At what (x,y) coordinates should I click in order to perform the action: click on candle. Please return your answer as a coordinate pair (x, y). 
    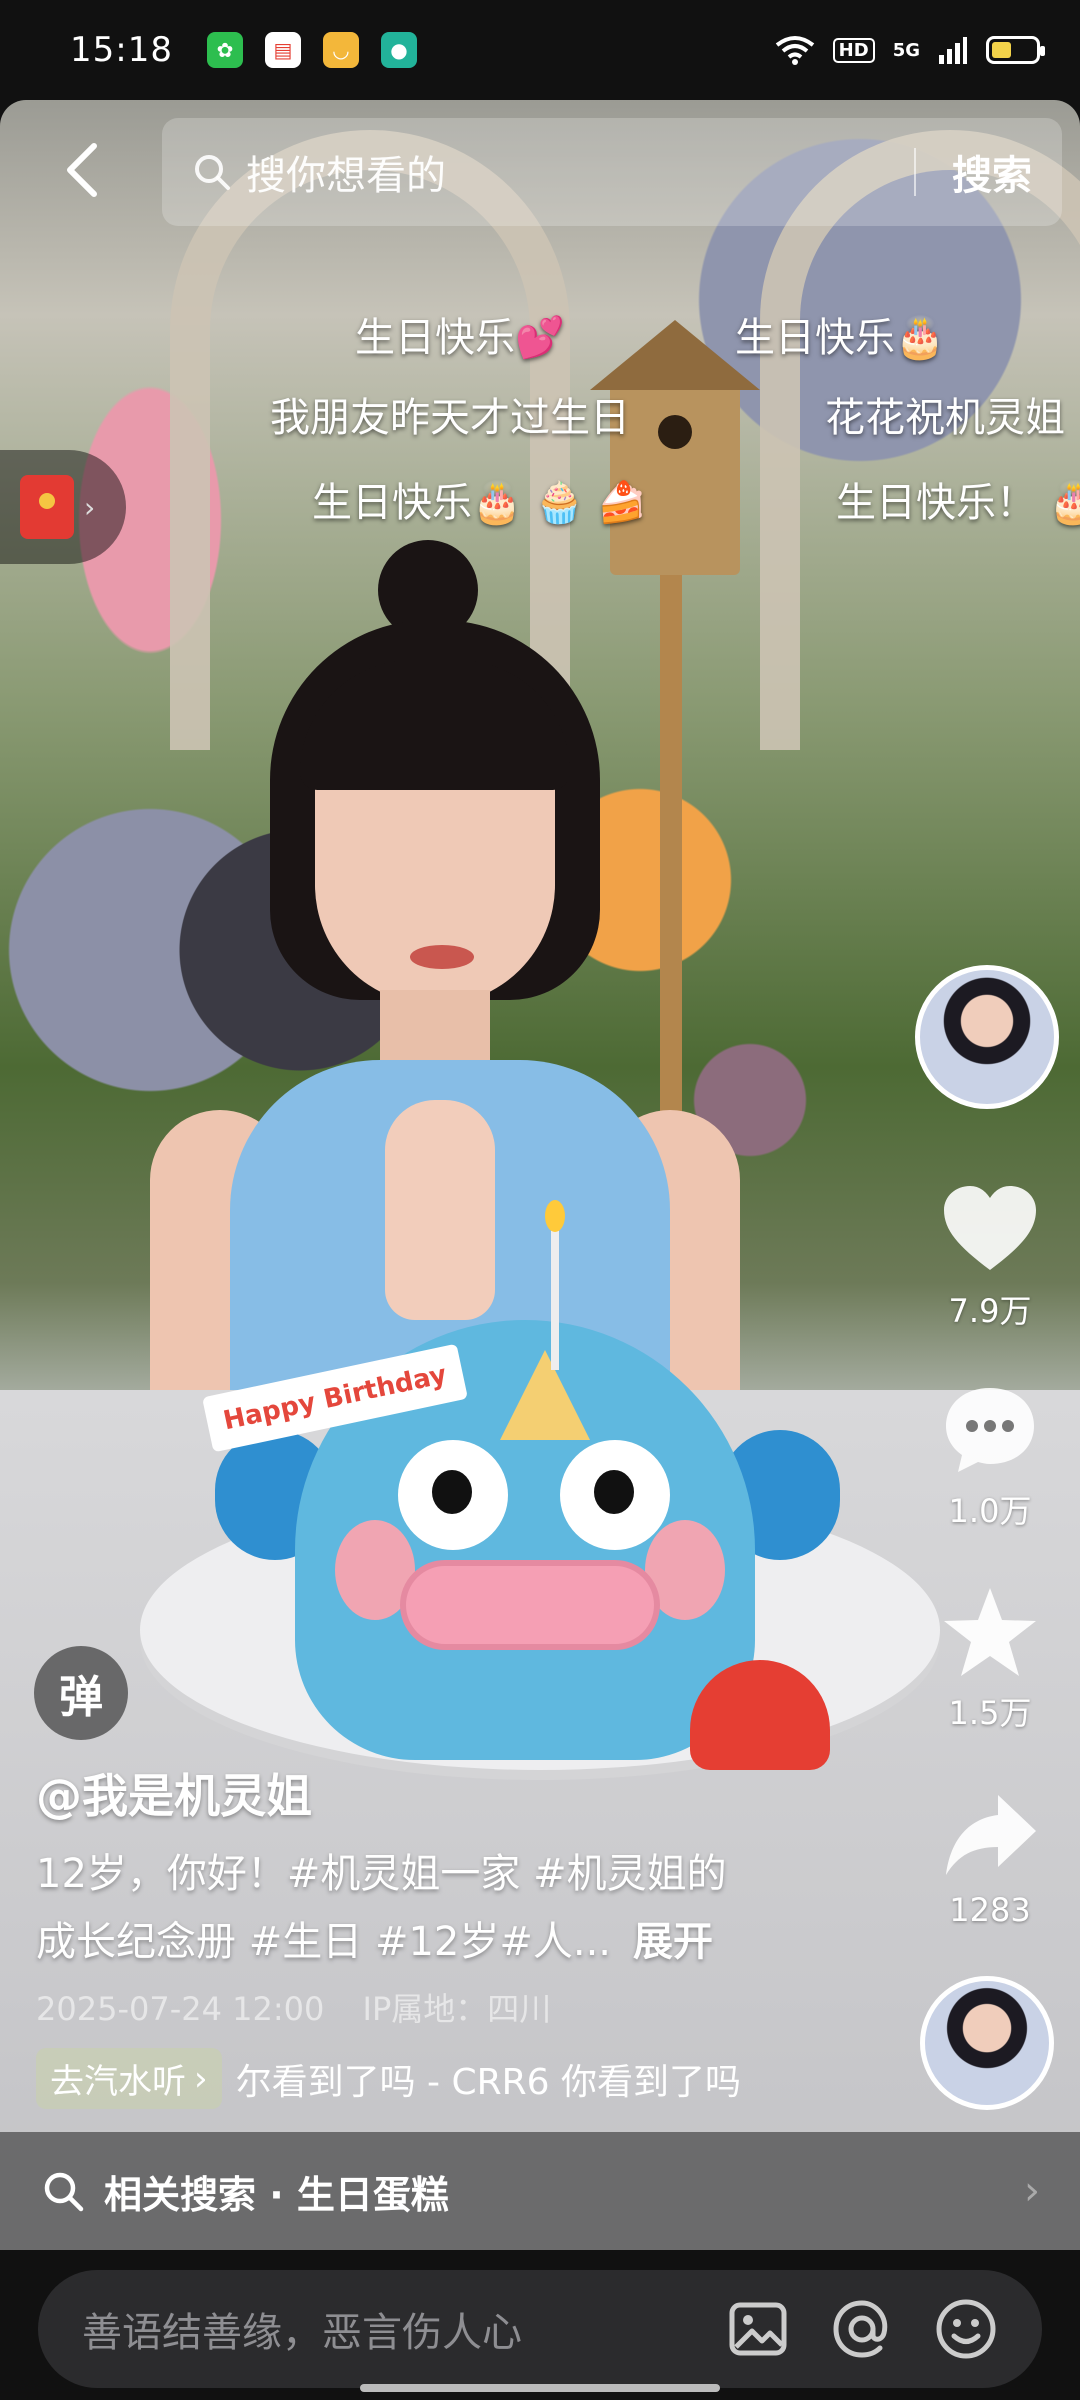
    Looking at the image, I should click on (555, 1295).